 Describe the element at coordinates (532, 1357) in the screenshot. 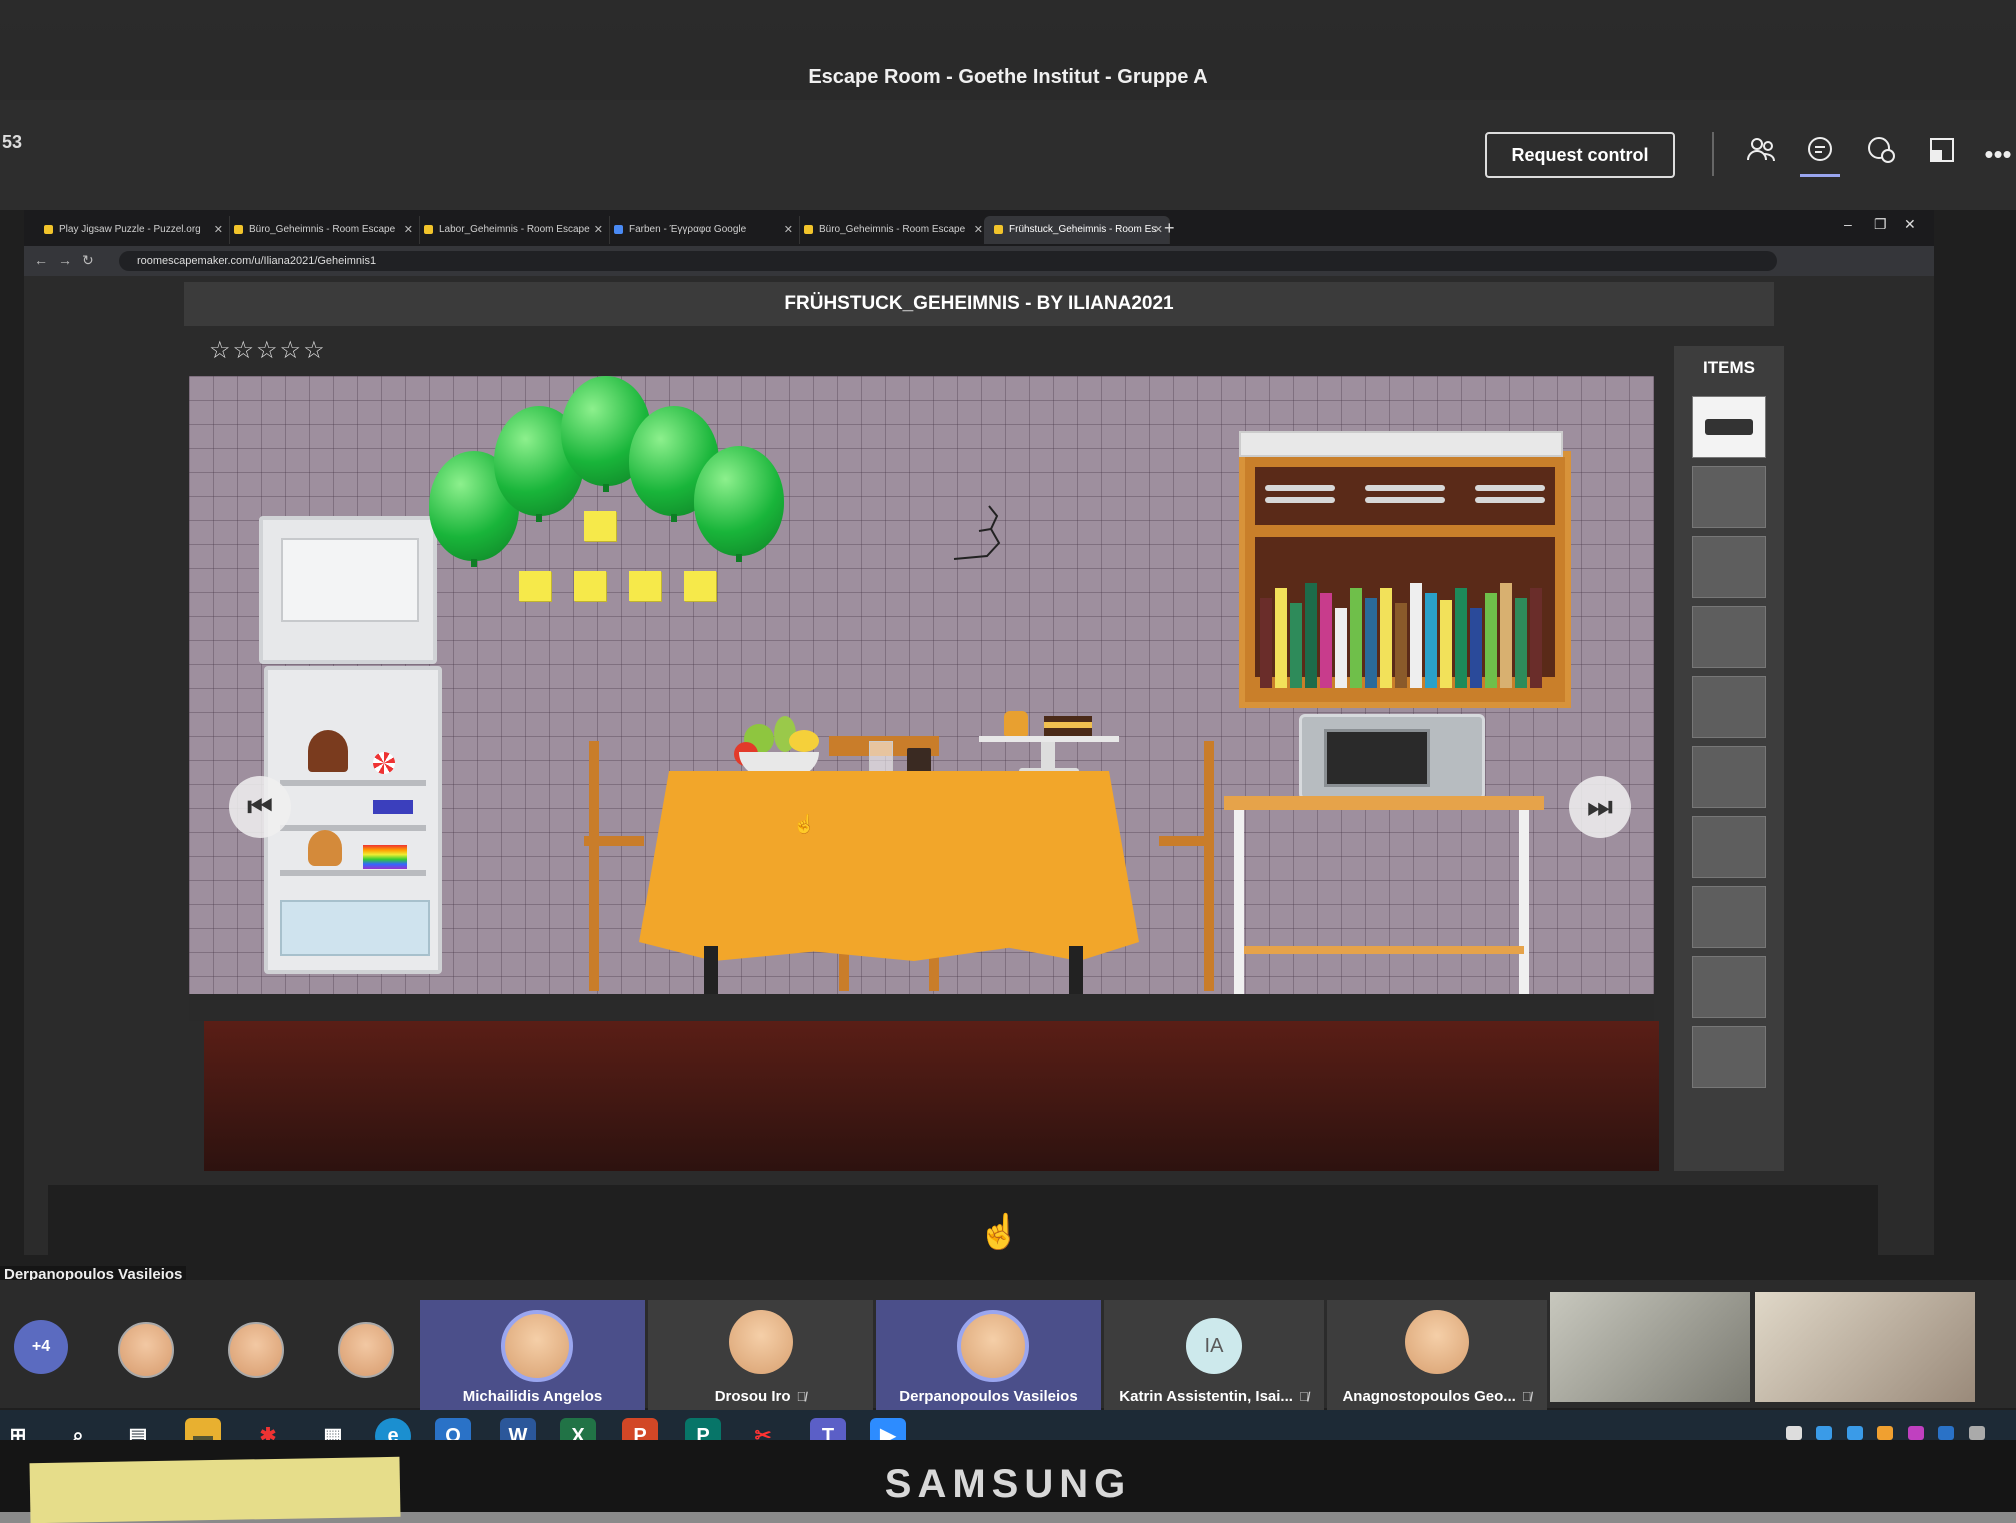

I see `participant-tile: Michailidis Angelos` at that location.